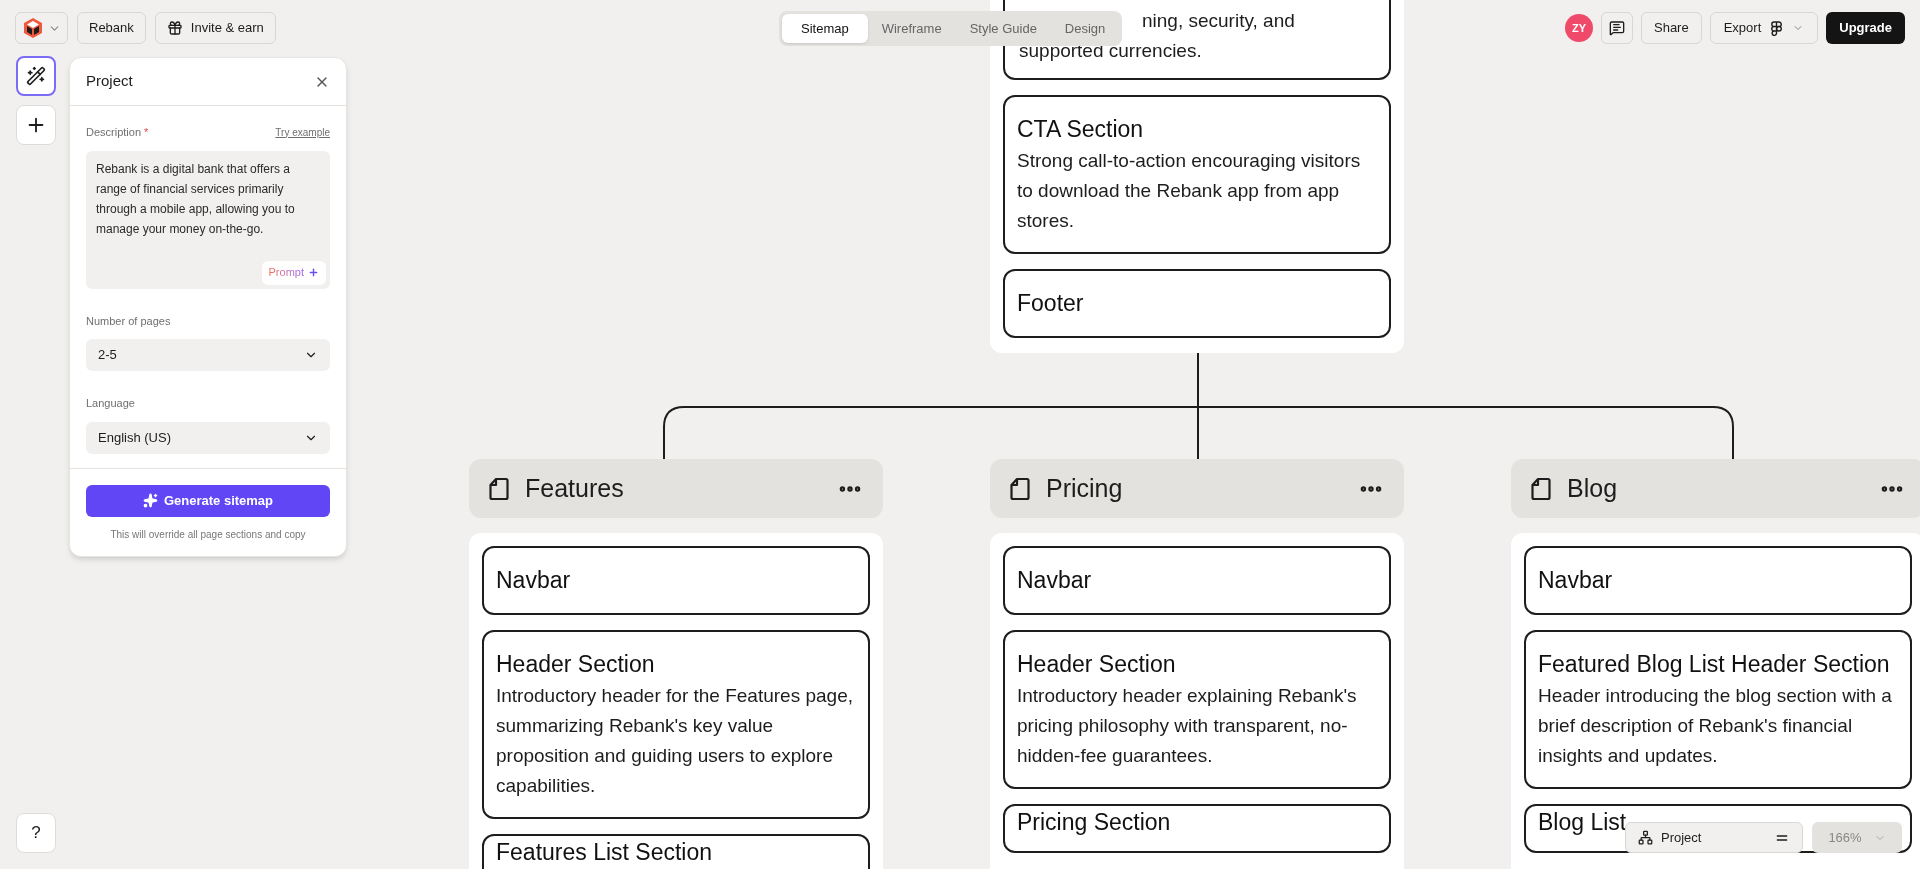 The height and width of the screenshot is (869, 1920). I want to click on page-header: Features, so click(676, 488).